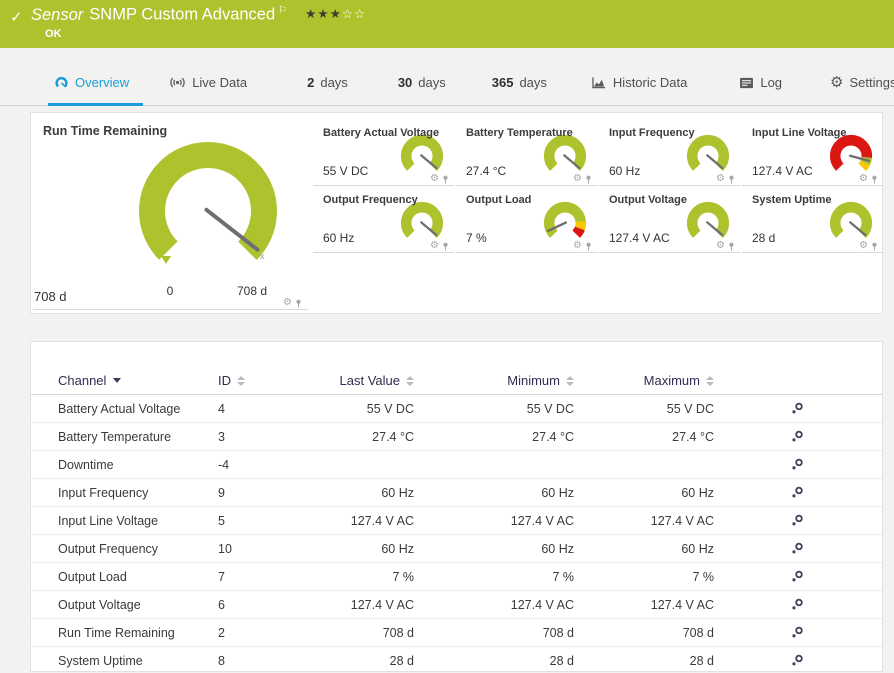 Image resolution: width=894 pixels, height=673 pixels. I want to click on tab-settings: ⚙ Settings, so click(862, 82).